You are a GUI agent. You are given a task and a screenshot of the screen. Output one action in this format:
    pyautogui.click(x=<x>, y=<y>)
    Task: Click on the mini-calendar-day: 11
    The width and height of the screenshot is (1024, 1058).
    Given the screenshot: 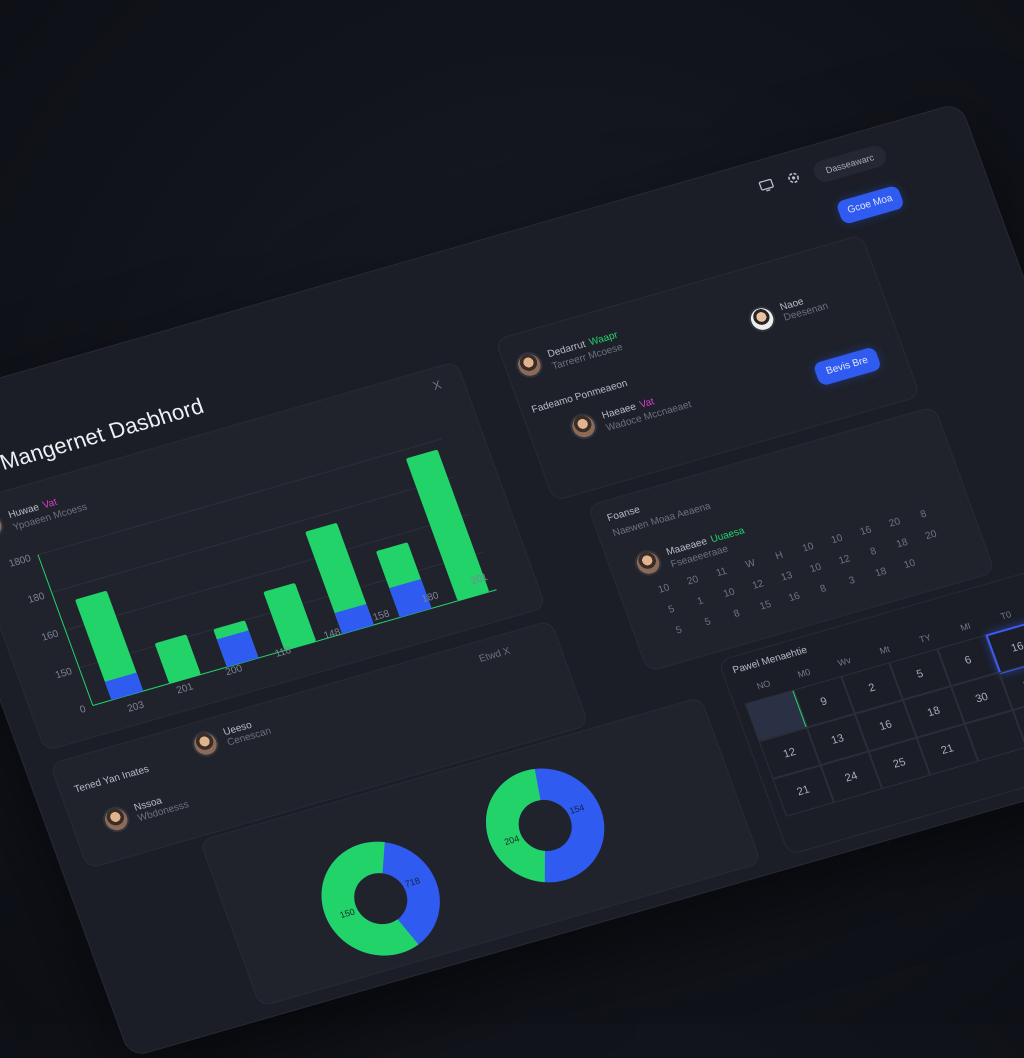 What is the action you would take?
    pyautogui.click(x=721, y=573)
    